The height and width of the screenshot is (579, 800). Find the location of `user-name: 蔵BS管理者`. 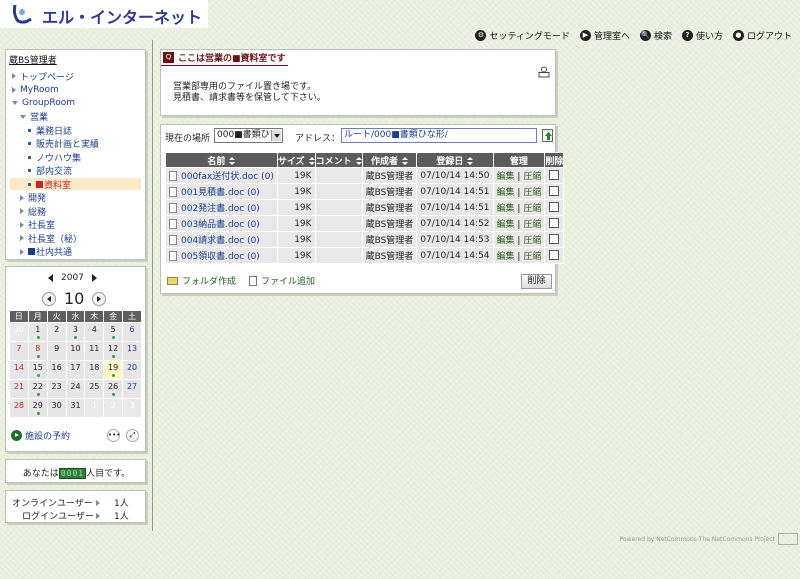

user-name: 蔵BS管理者 is located at coordinates (33, 59).